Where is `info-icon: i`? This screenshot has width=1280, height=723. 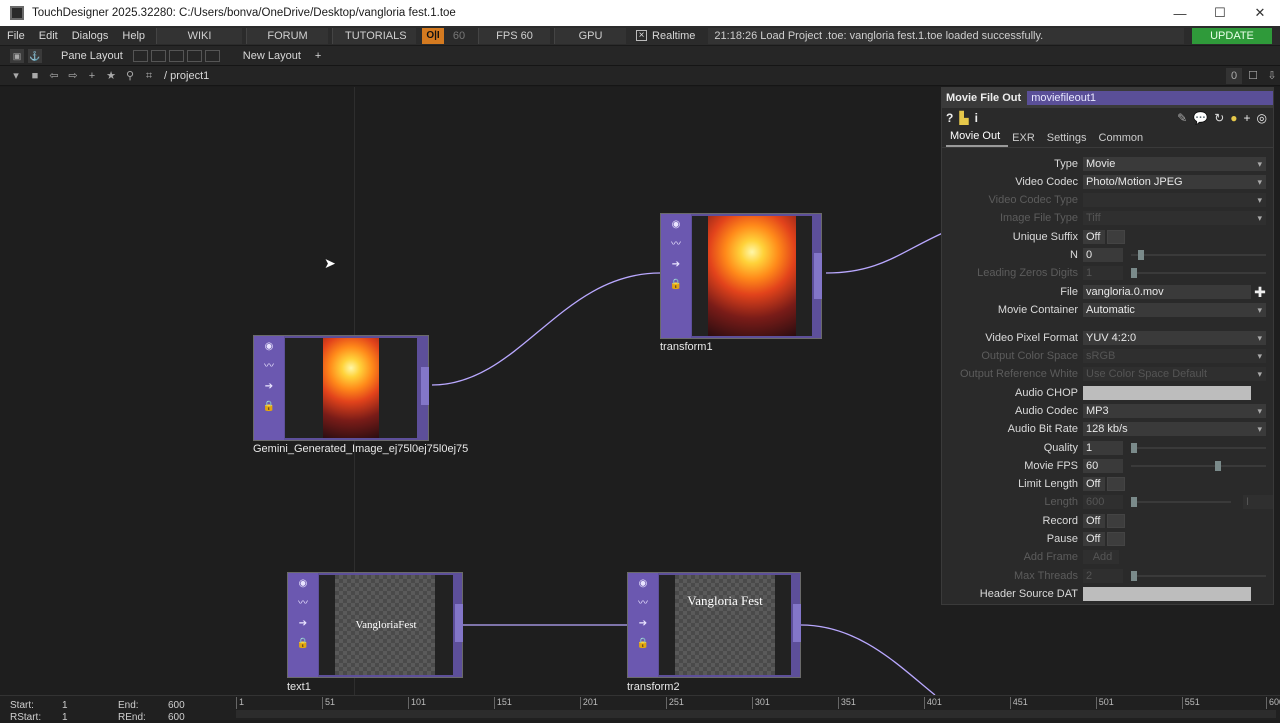
info-icon: i is located at coordinates (976, 118).